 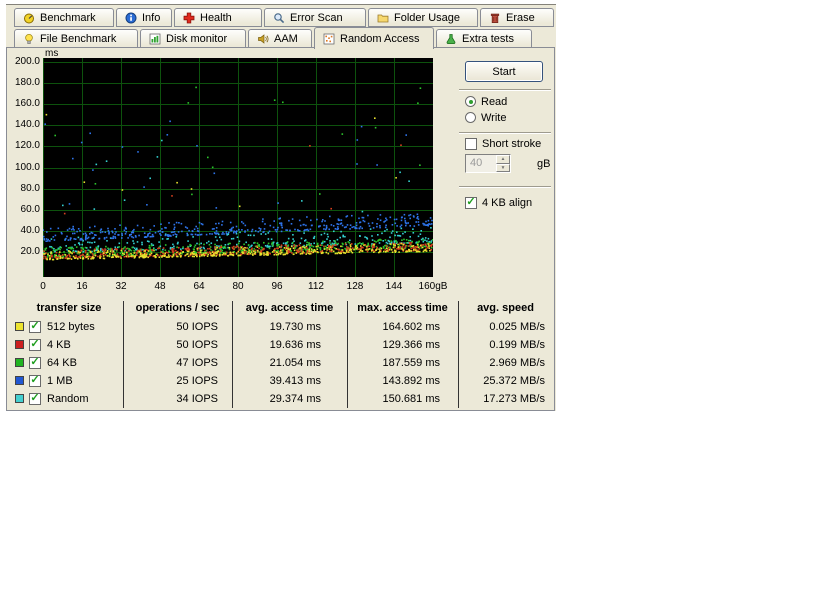 I want to click on x-tick-label: 32, so click(x=121, y=286).